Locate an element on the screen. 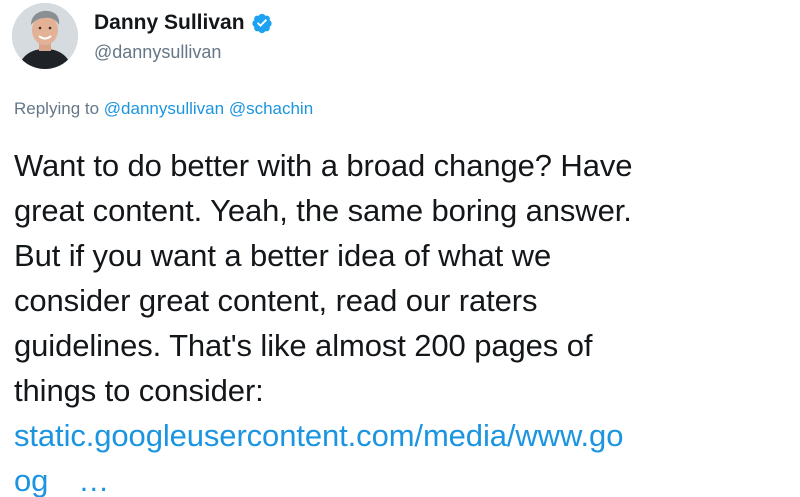  replying-to-line: Replying to @dannysullivan @schachin is located at coordinates (163, 109).